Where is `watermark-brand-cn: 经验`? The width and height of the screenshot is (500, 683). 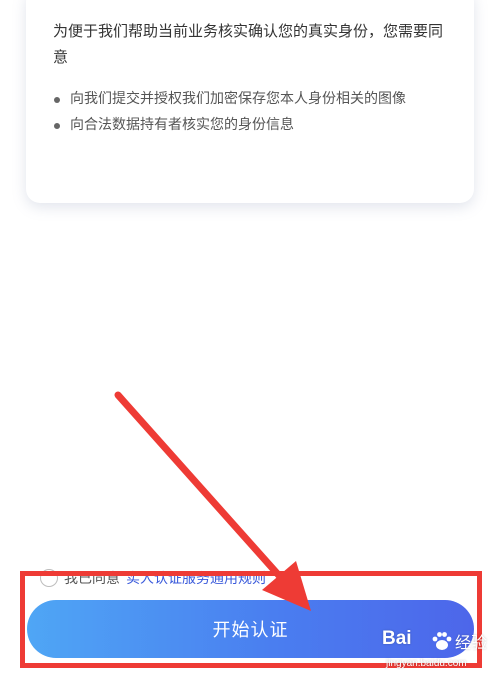 watermark-brand-cn: 经验 is located at coordinates (471, 642).